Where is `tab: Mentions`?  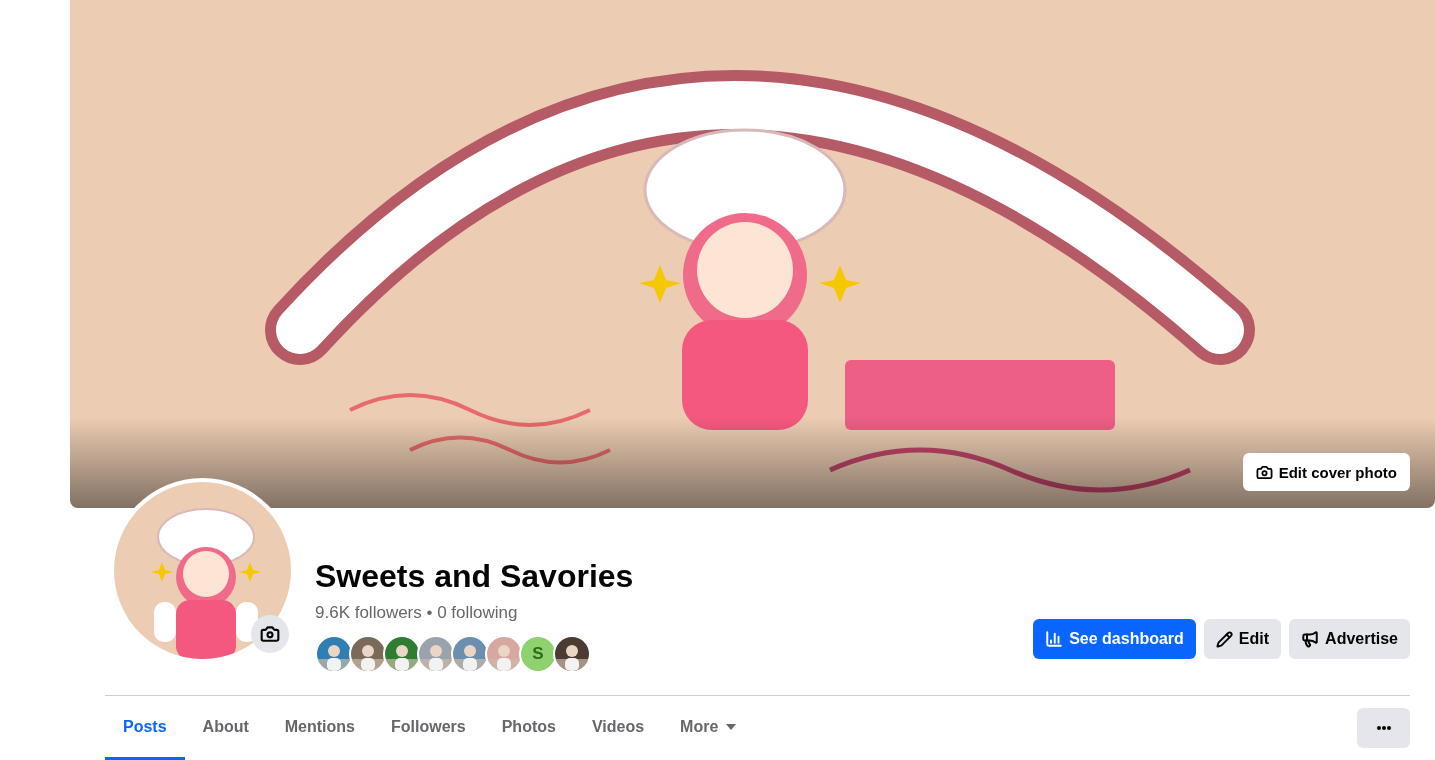
tab: Mentions is located at coordinates (319, 728).